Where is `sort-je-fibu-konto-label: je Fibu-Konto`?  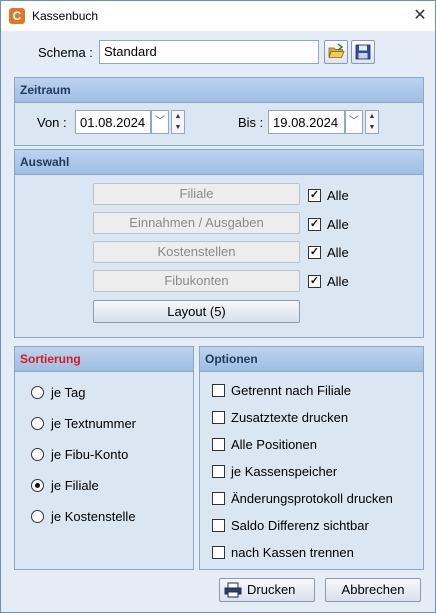 sort-je-fibu-konto-label: je Fibu-Konto is located at coordinates (90, 454).